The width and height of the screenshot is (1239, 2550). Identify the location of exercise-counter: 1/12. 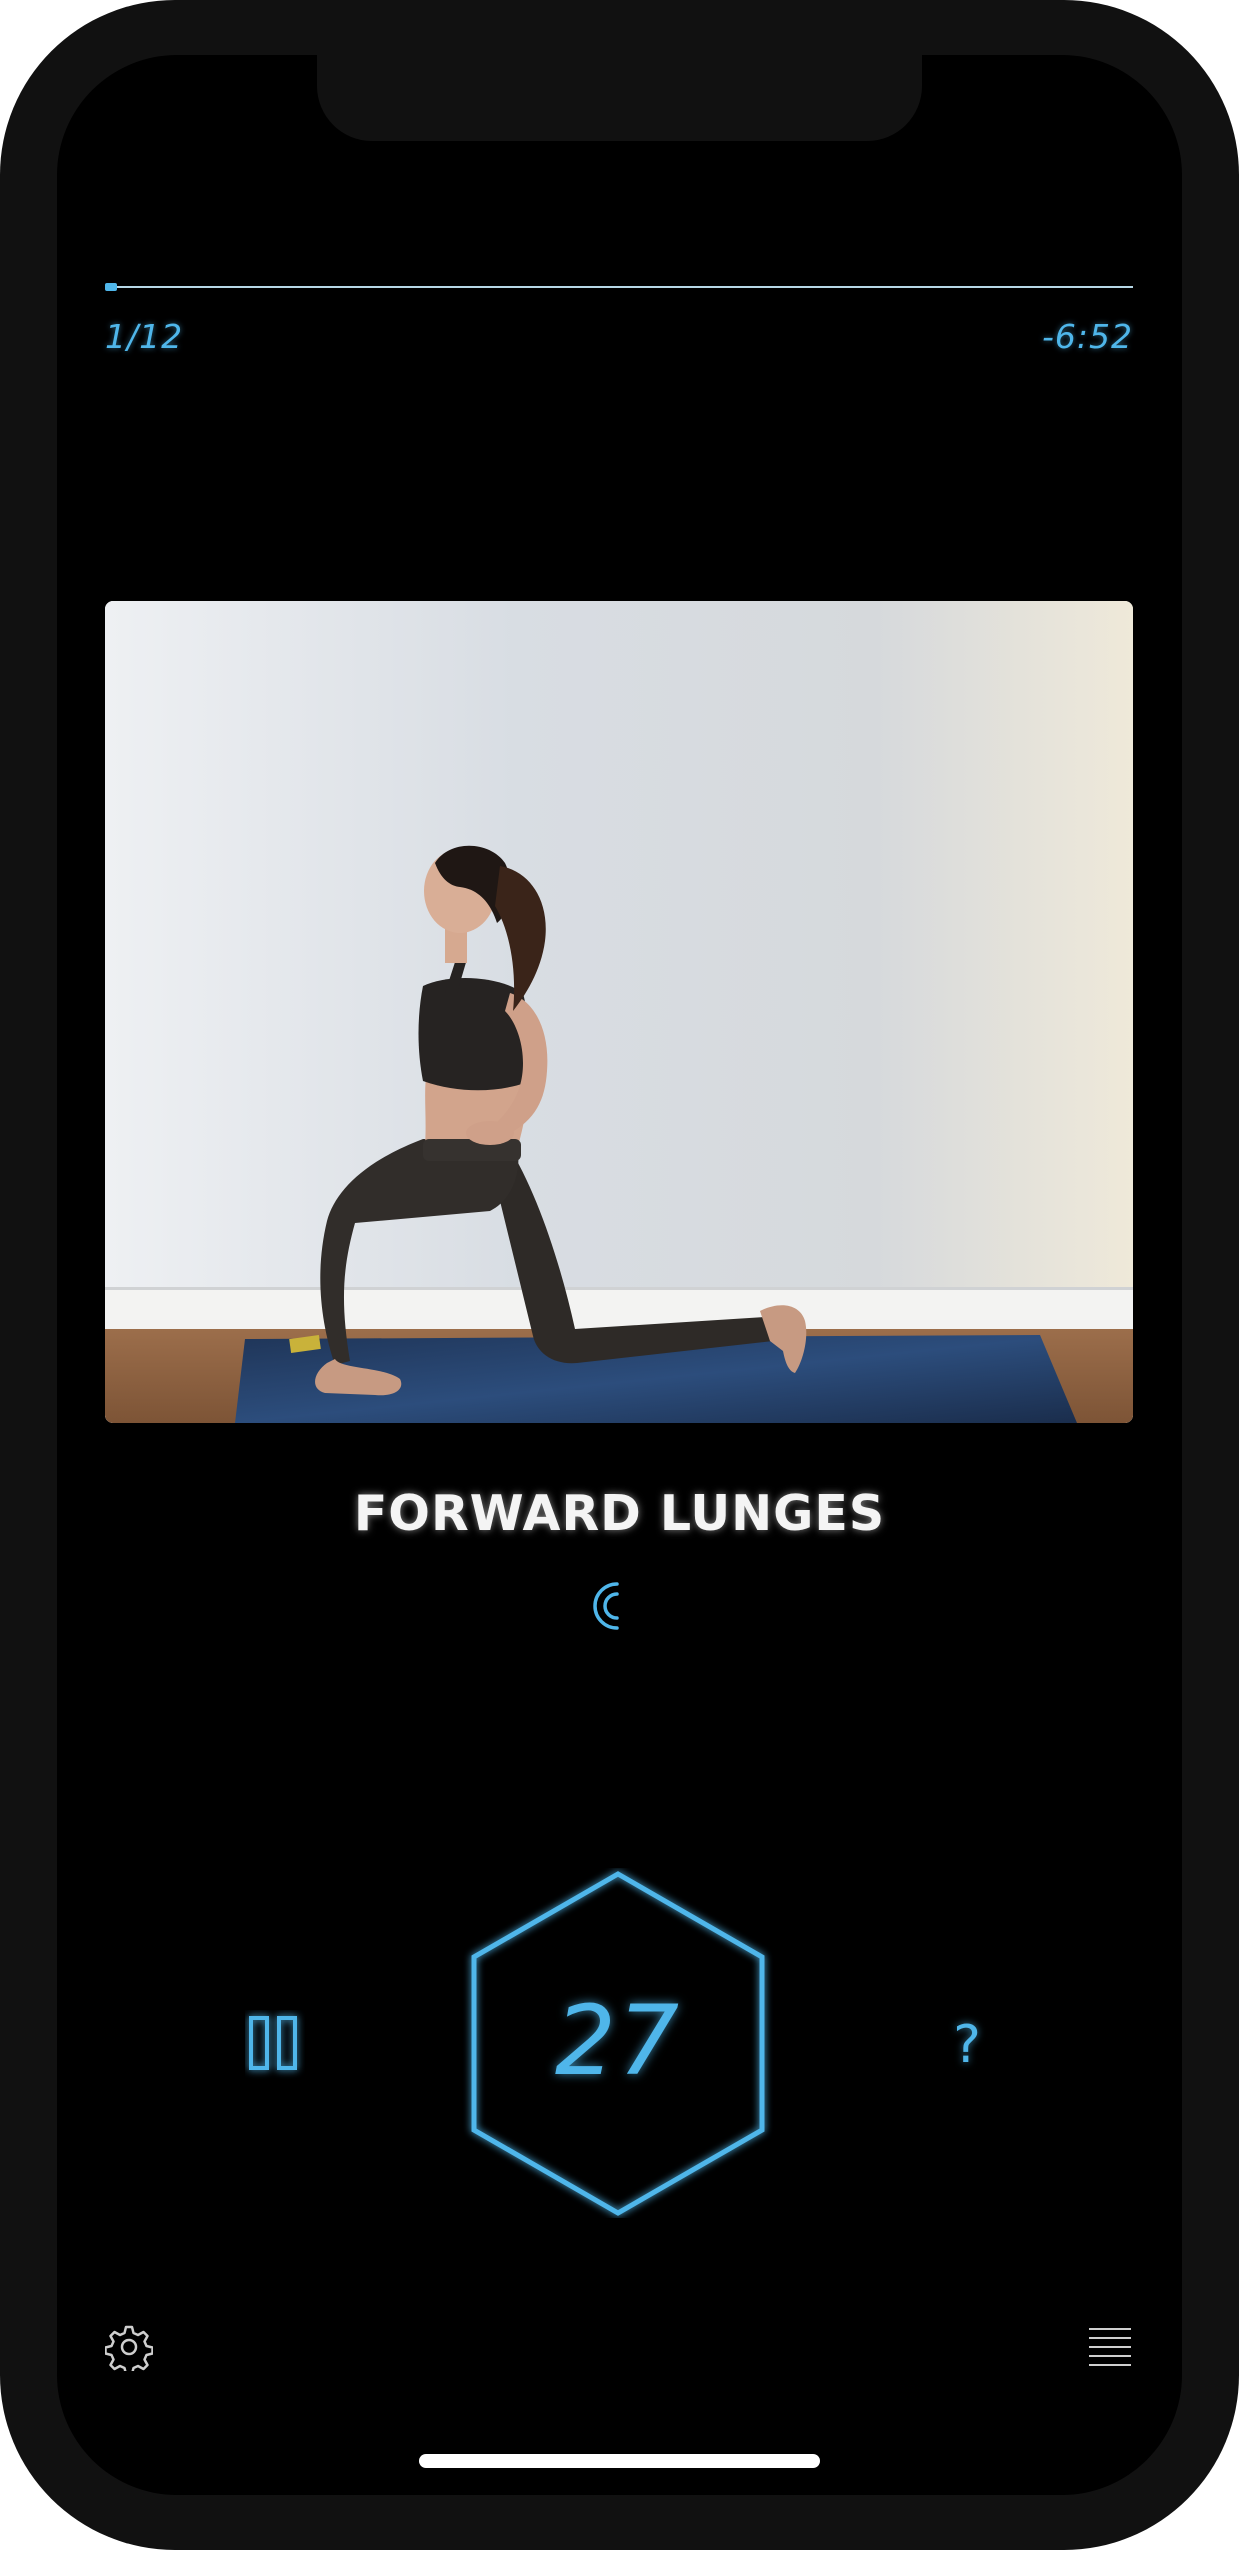
(144, 336).